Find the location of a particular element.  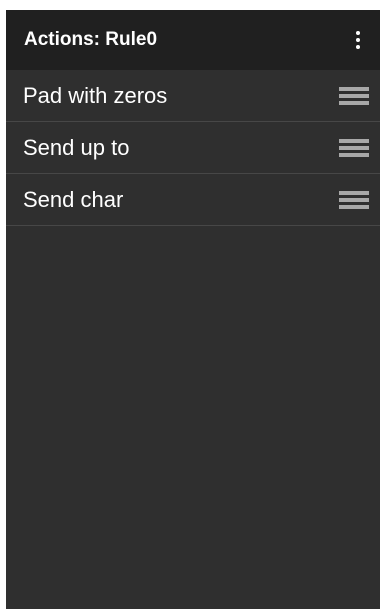

overflow-menu-button is located at coordinates (358, 40).